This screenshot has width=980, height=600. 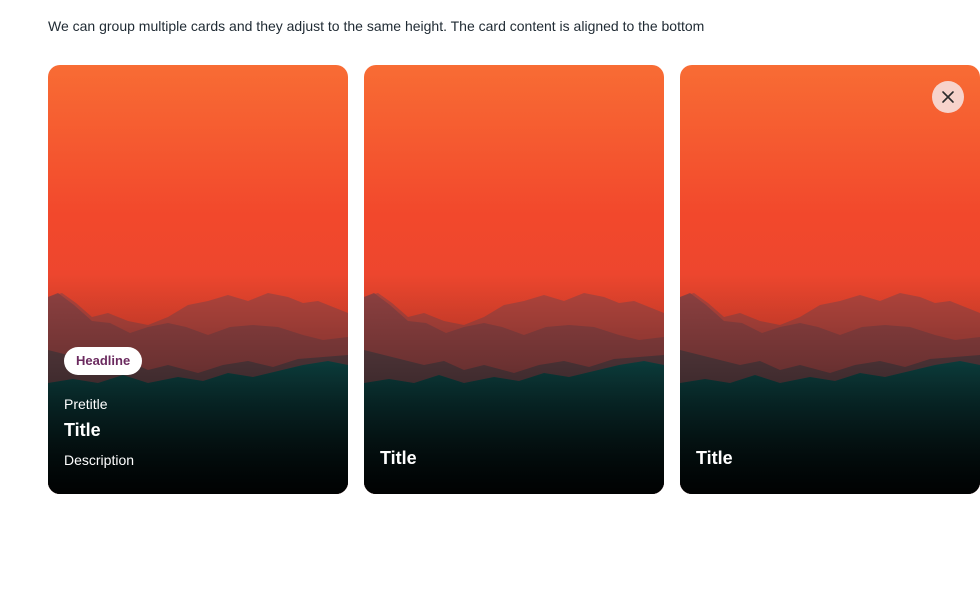 What do you see at coordinates (86, 404) in the screenshot?
I see `card-pretitle: Pretitle` at bounding box center [86, 404].